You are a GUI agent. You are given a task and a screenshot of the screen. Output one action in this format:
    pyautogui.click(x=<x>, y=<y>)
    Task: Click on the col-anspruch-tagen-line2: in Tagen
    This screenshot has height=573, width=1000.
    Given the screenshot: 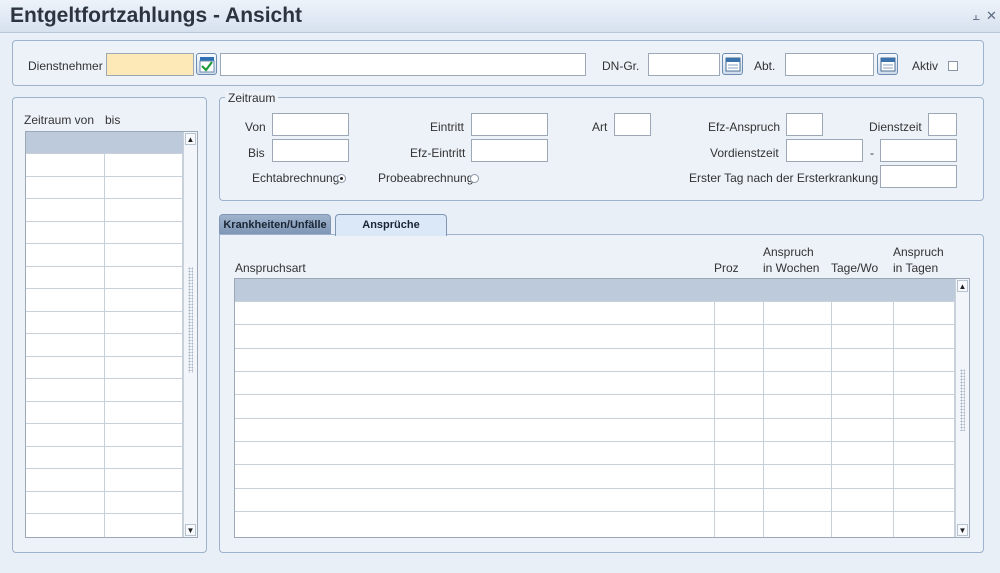 What is the action you would take?
    pyautogui.click(x=916, y=268)
    